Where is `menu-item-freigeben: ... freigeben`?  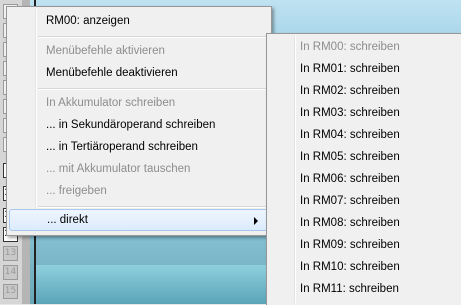 menu-item-freigeben: ... freigeben is located at coordinates (139, 191).